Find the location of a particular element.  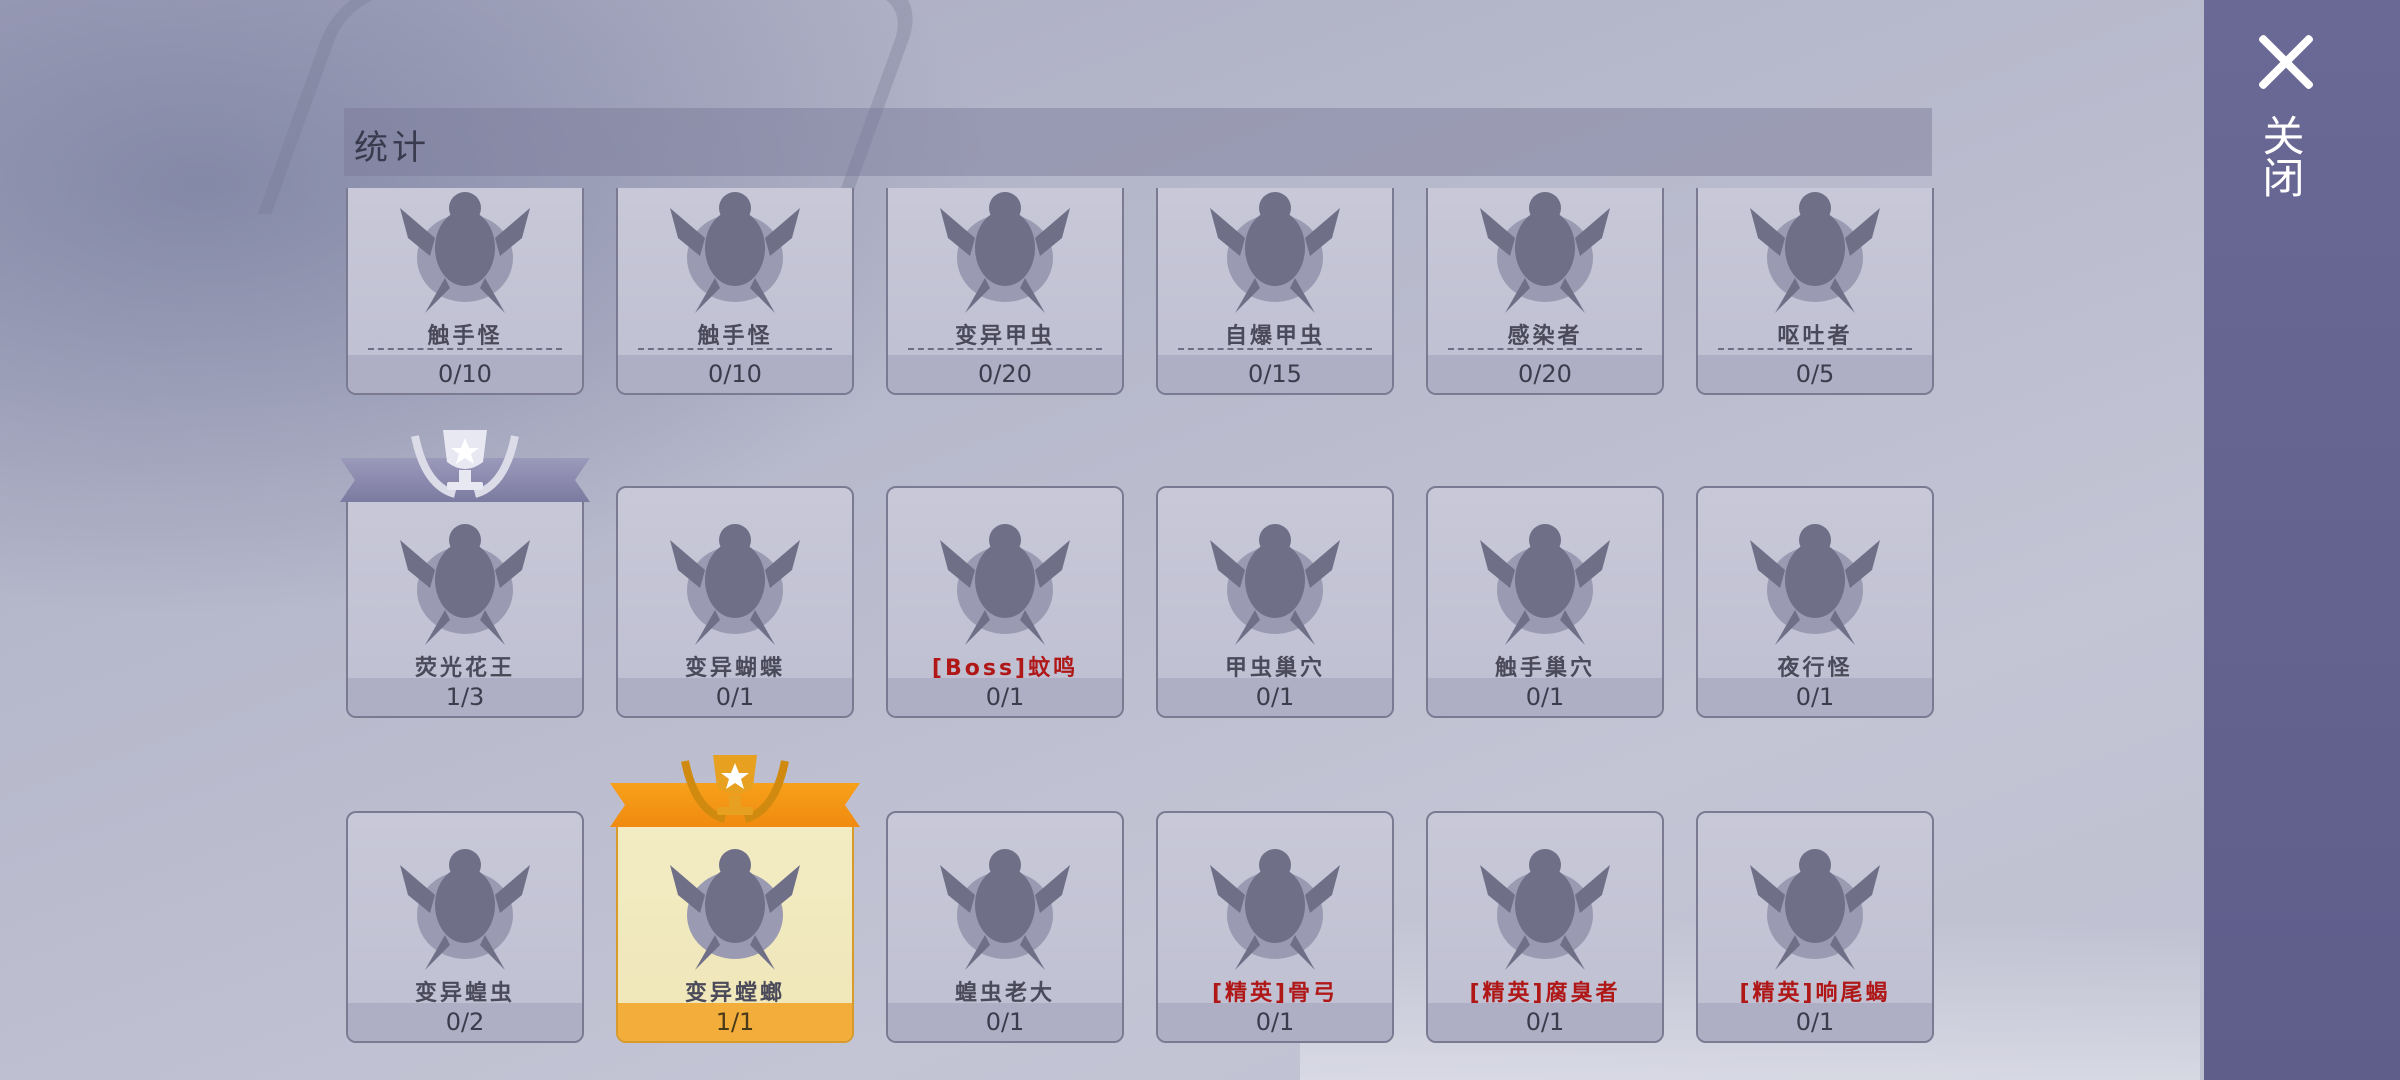

monster-card: 呕吐者 0/5 is located at coordinates (1815, 291).